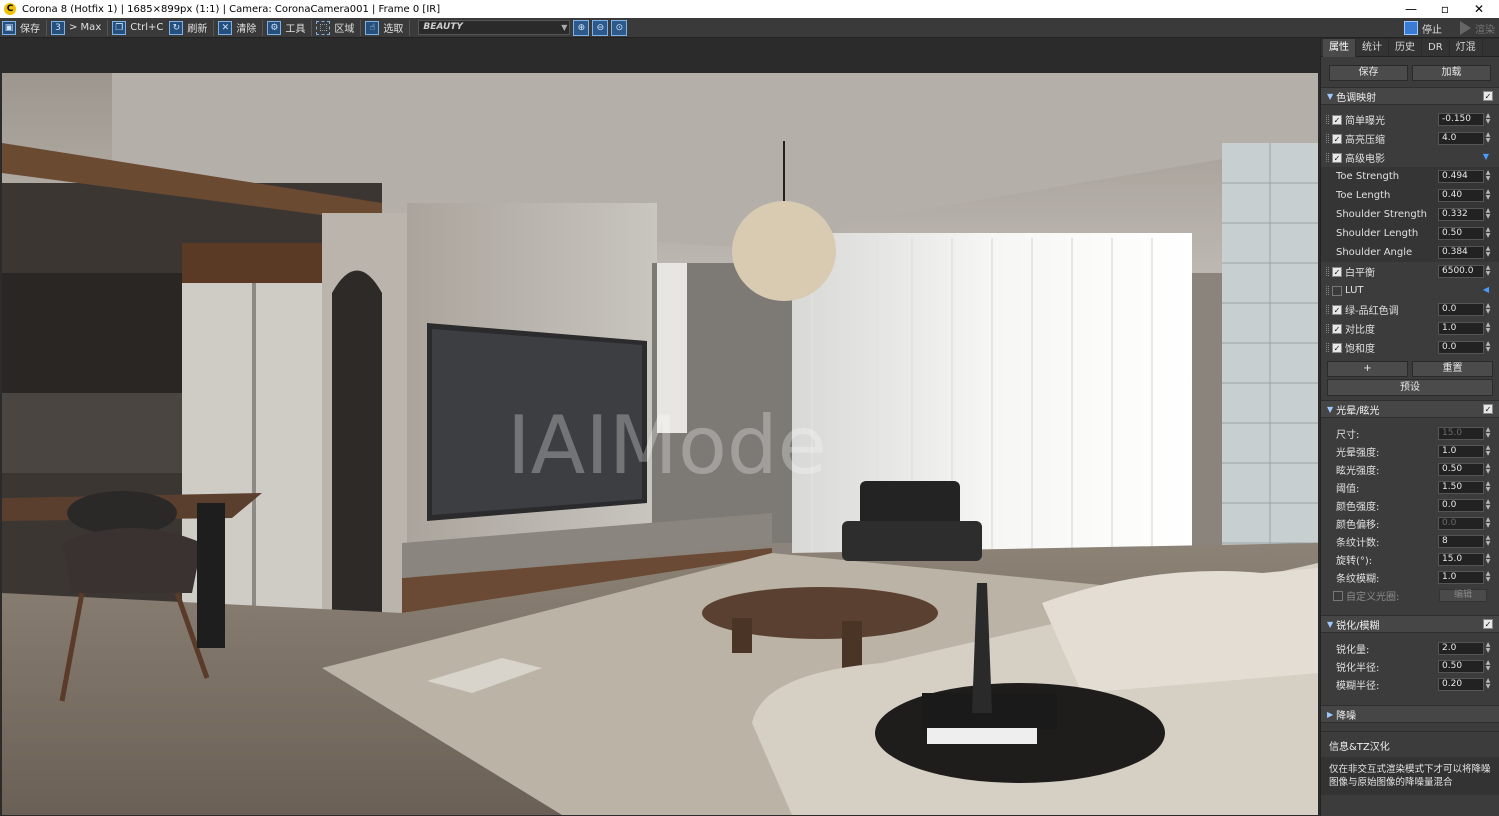  I want to click on save-button: ▣ 保存, so click(22, 28).